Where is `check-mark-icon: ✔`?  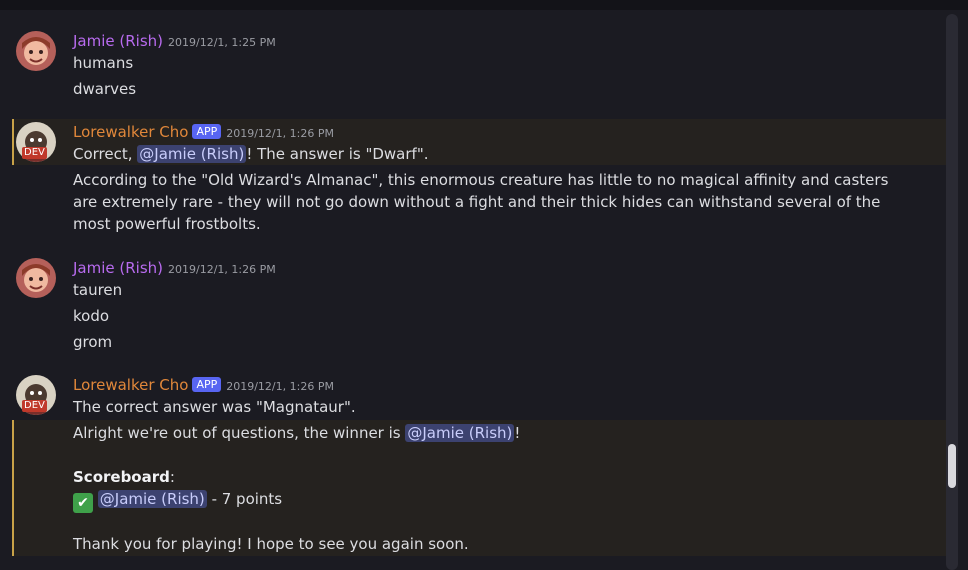
check-mark-icon: ✔ is located at coordinates (83, 503).